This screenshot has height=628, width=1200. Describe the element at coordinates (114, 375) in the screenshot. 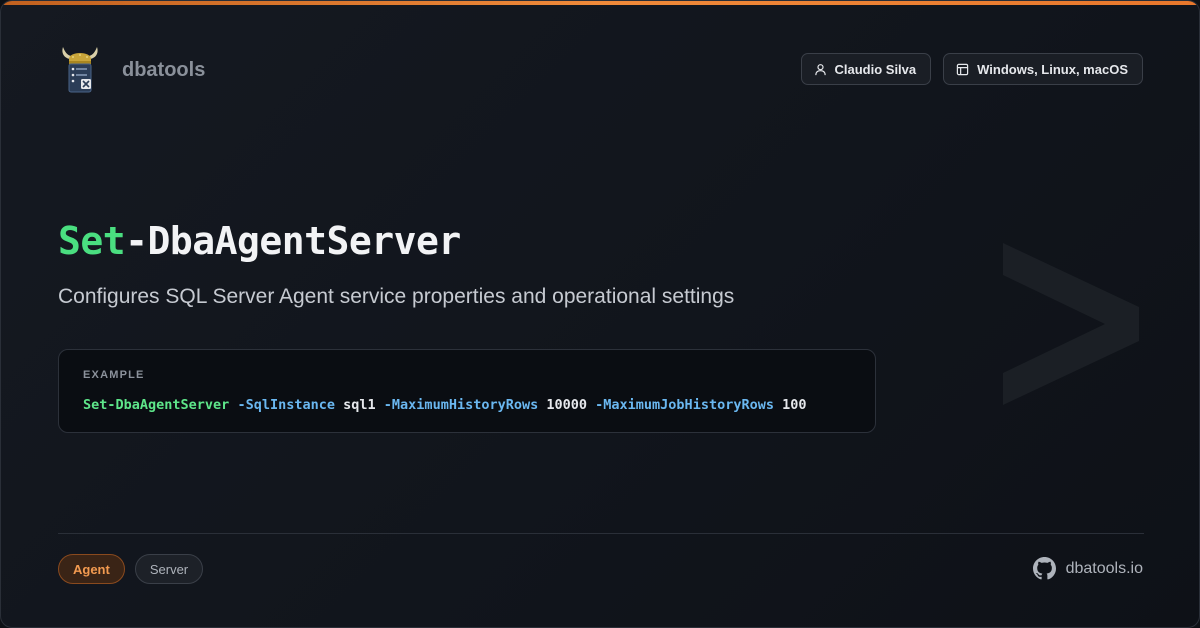

I see `example-label: EXAMPLE` at that location.